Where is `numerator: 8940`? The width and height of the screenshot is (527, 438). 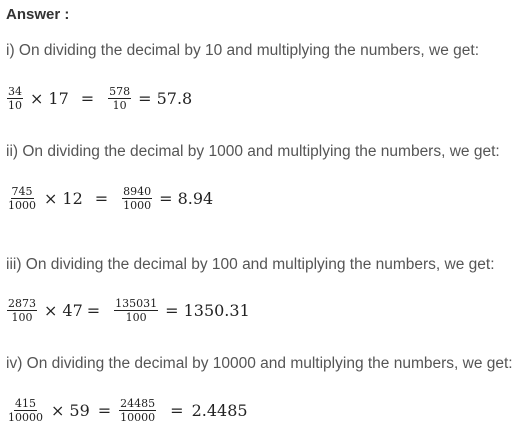 numerator: 8940 is located at coordinates (137, 192).